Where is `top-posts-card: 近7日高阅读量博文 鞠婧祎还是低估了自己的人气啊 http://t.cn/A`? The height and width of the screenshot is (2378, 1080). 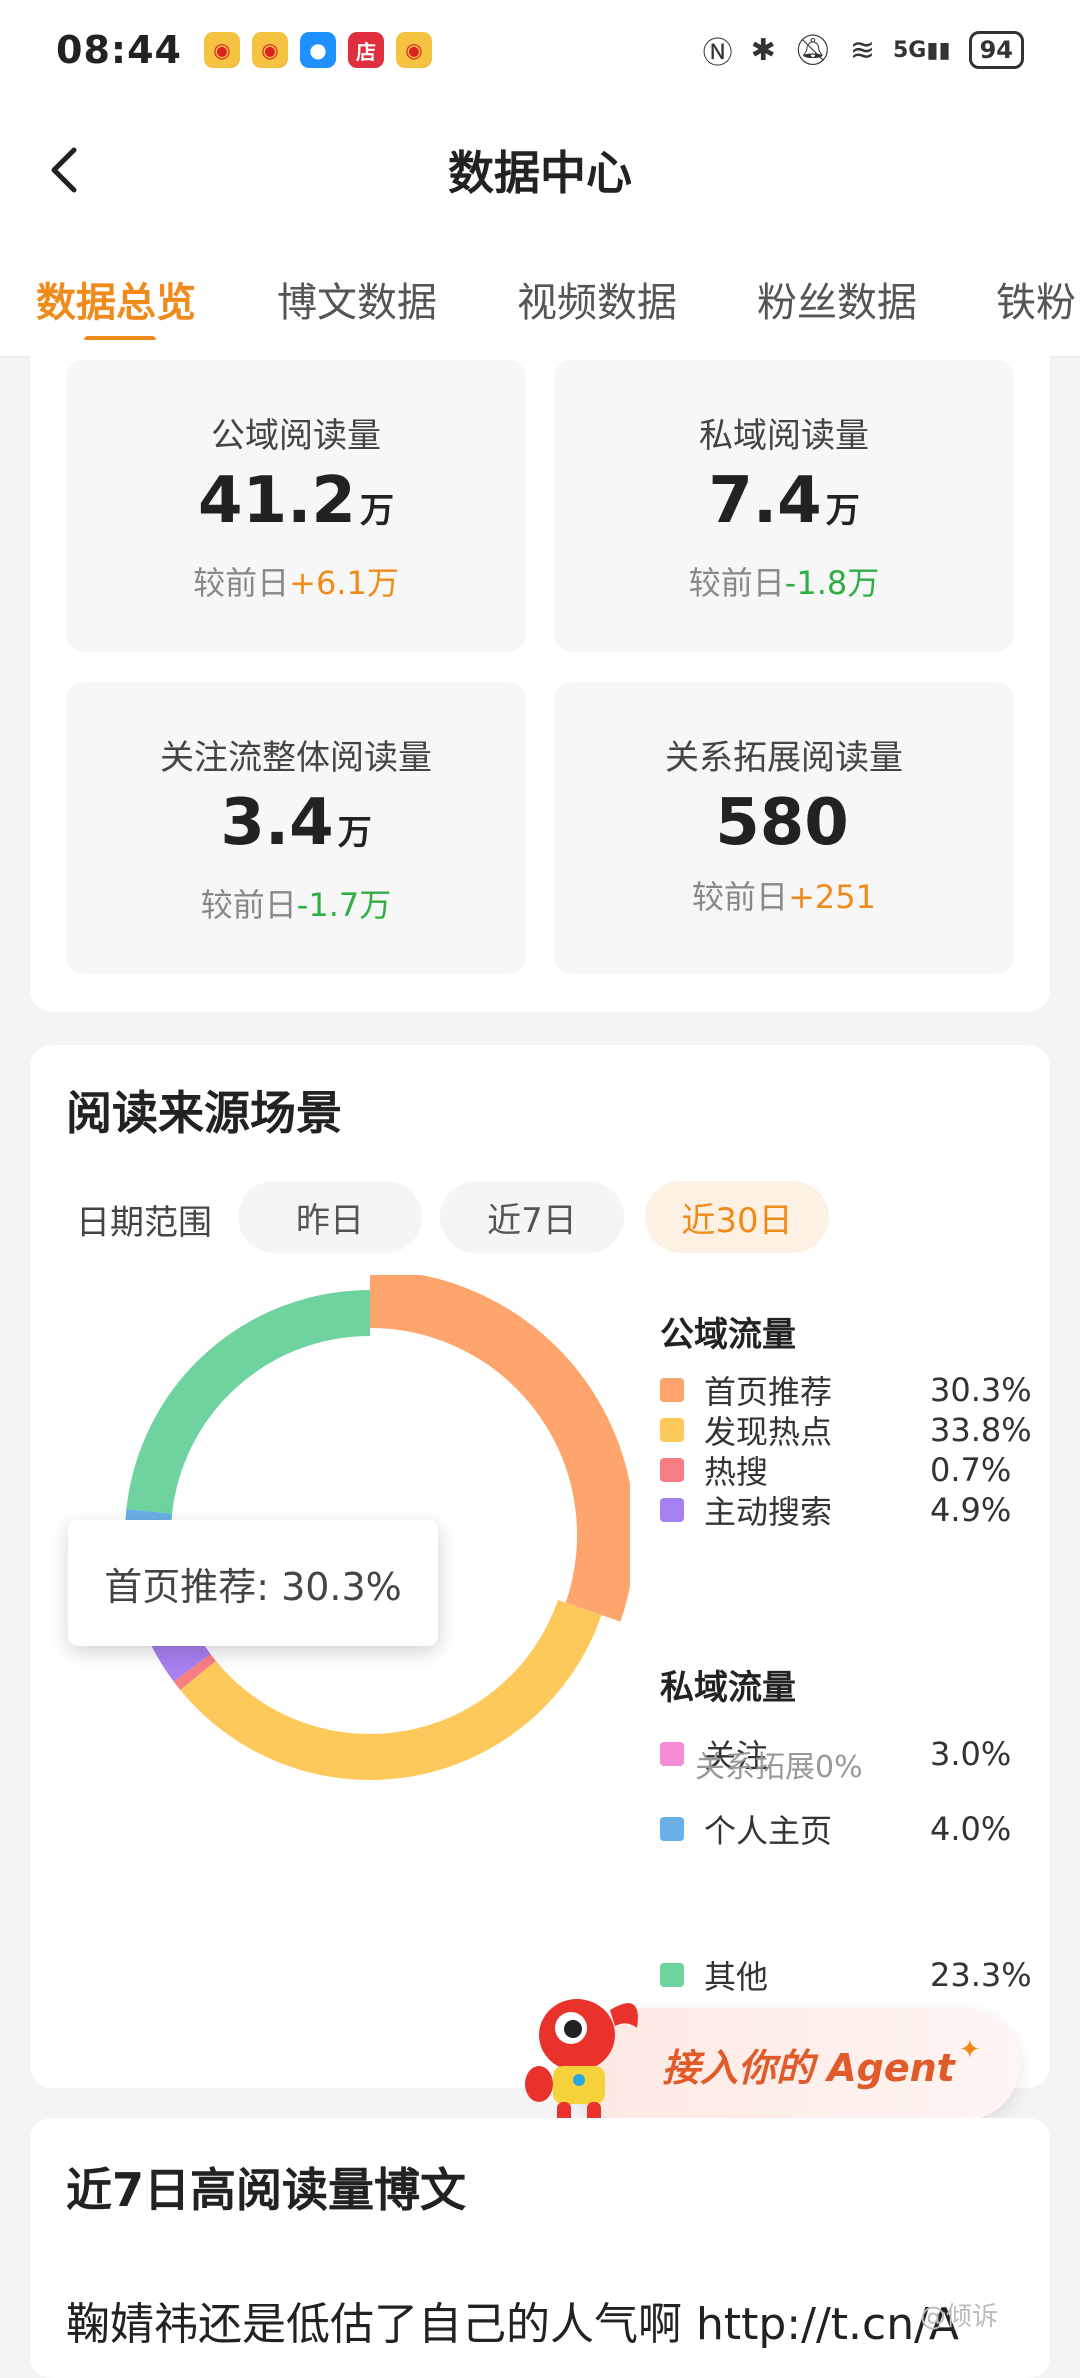 top-posts-card: 近7日高阅读量博文 鞠婧祎还是低估了自己的人气啊 http://t.cn/A is located at coordinates (540, 2248).